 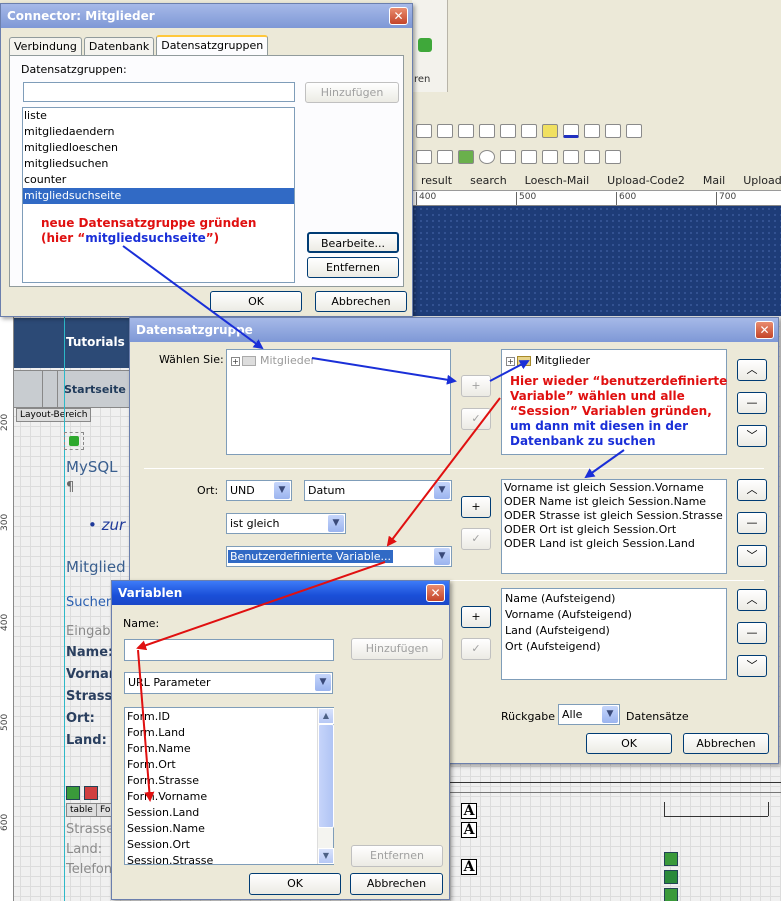 I want to click on variable-name-input, so click(x=229, y=650).